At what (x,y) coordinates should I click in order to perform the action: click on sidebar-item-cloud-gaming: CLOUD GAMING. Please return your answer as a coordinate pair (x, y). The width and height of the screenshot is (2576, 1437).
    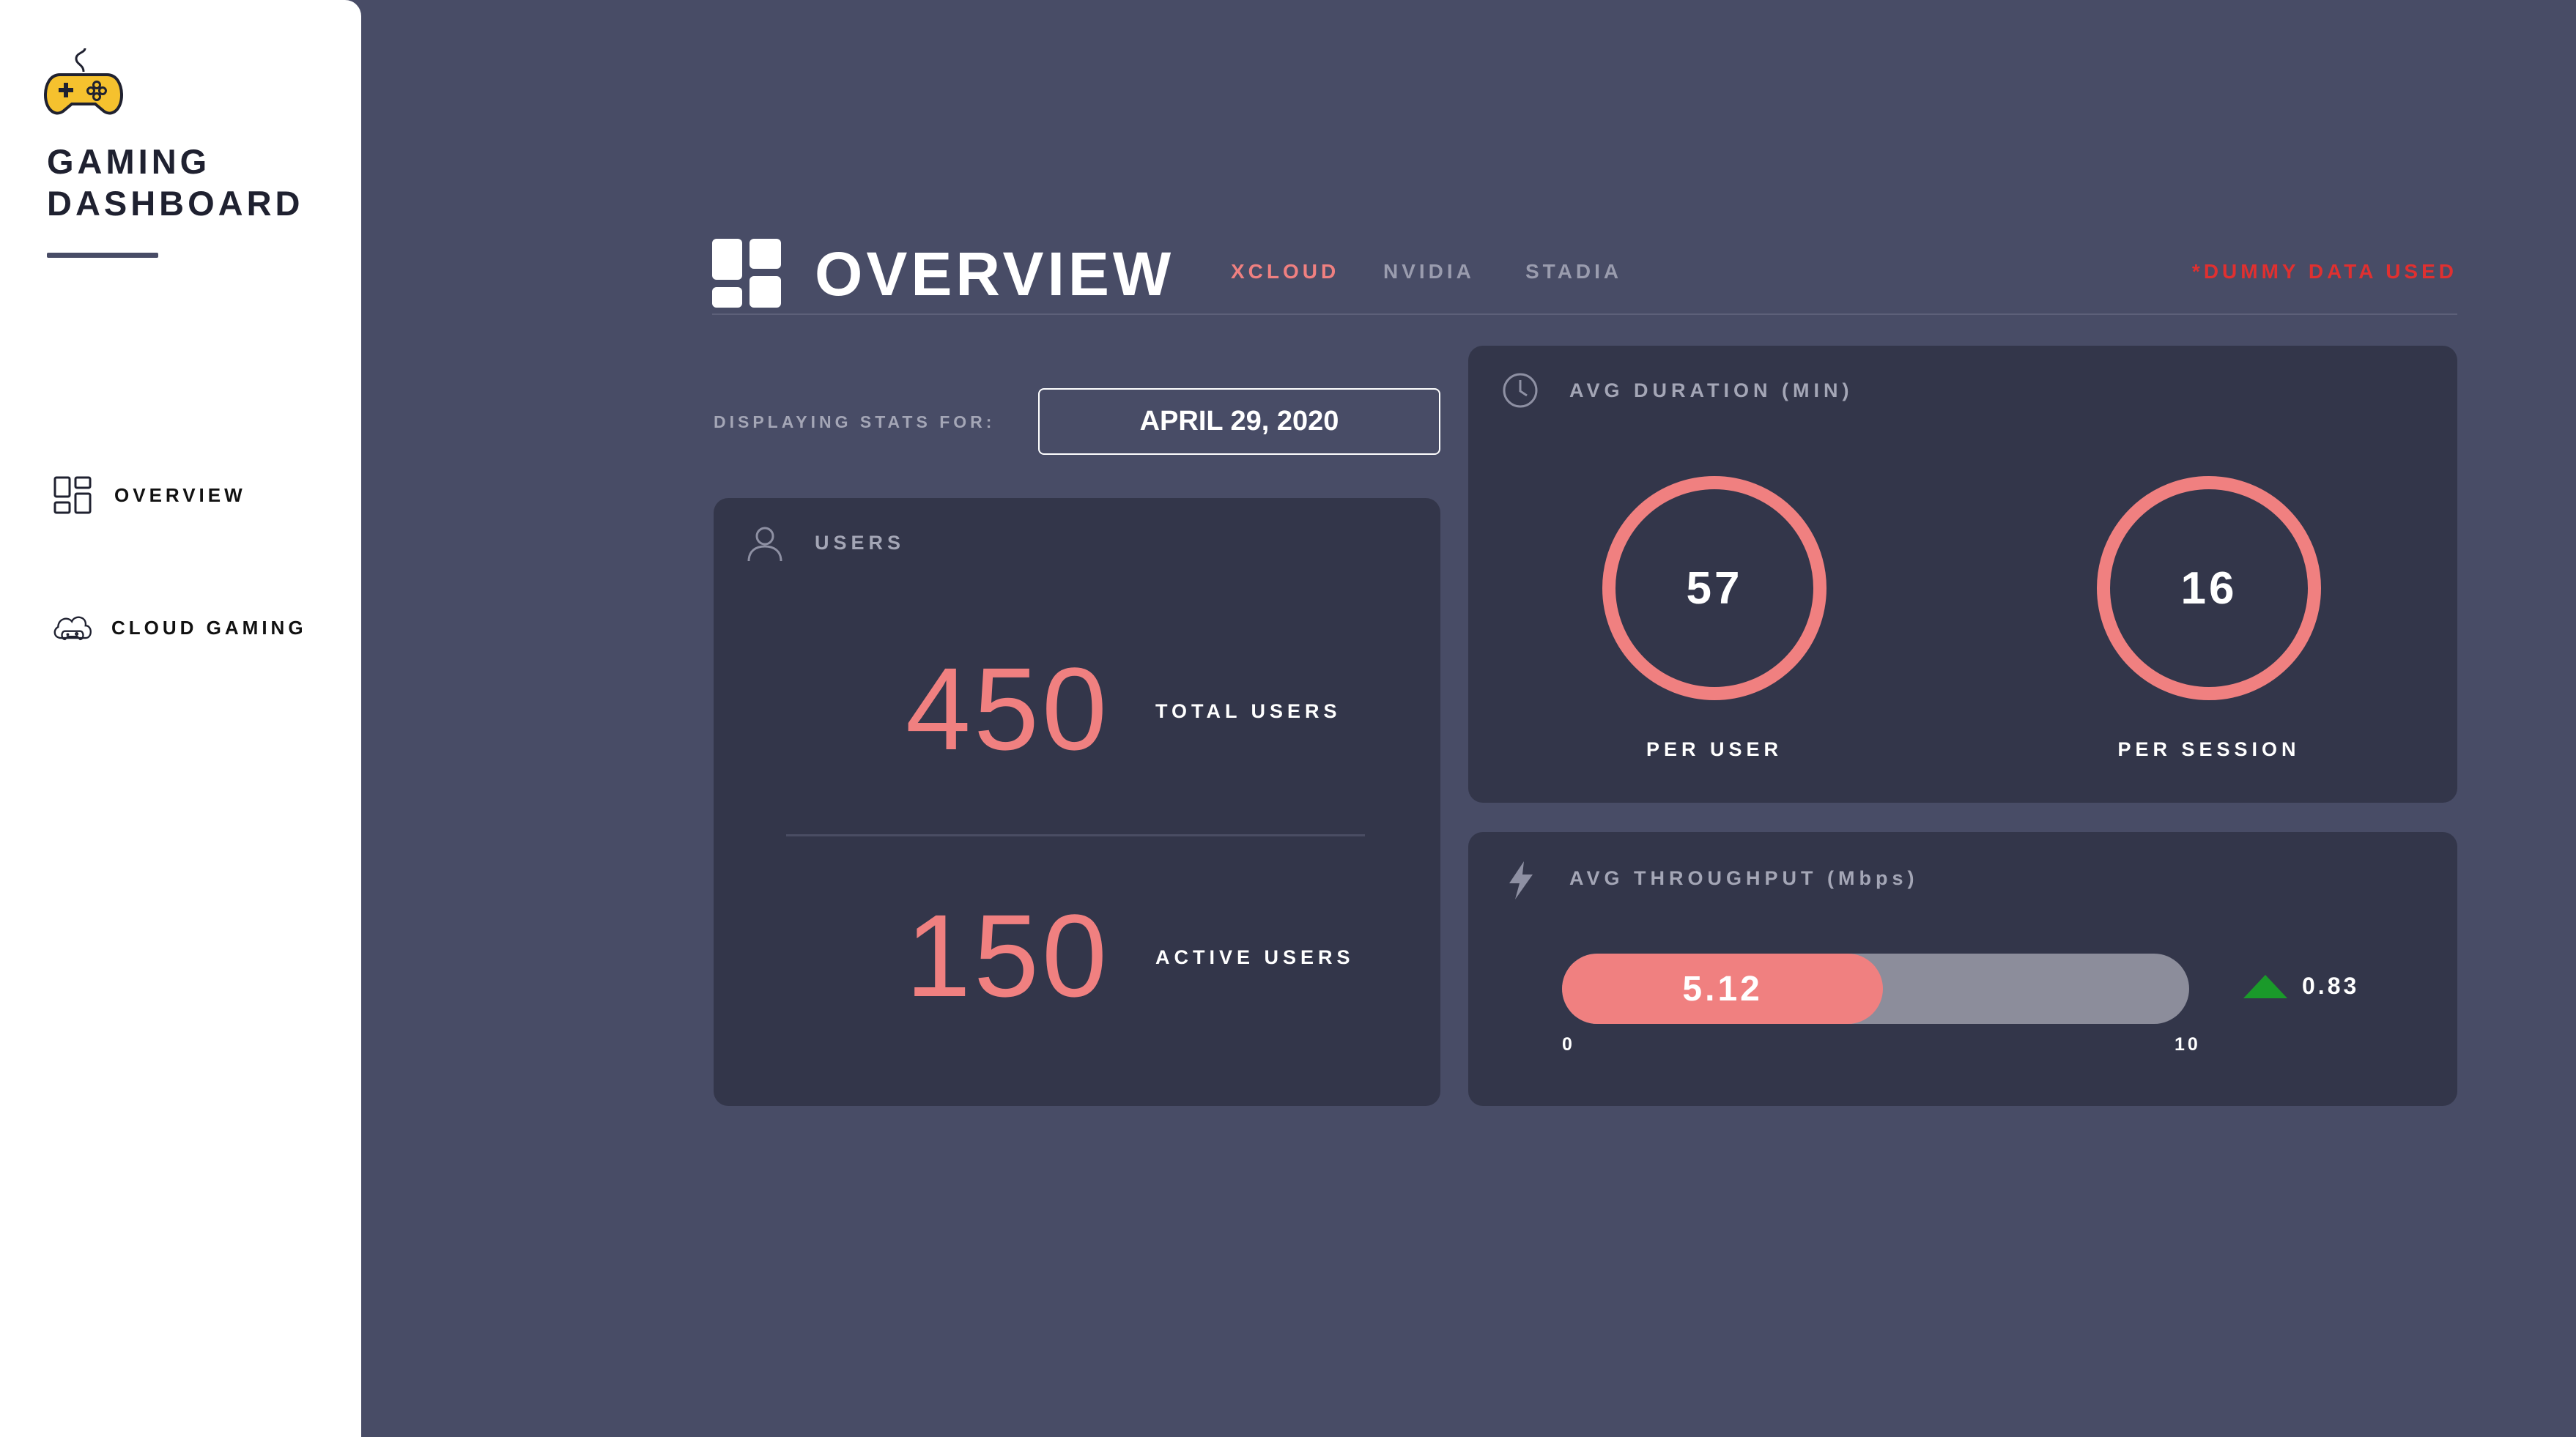
    Looking at the image, I should click on (179, 628).